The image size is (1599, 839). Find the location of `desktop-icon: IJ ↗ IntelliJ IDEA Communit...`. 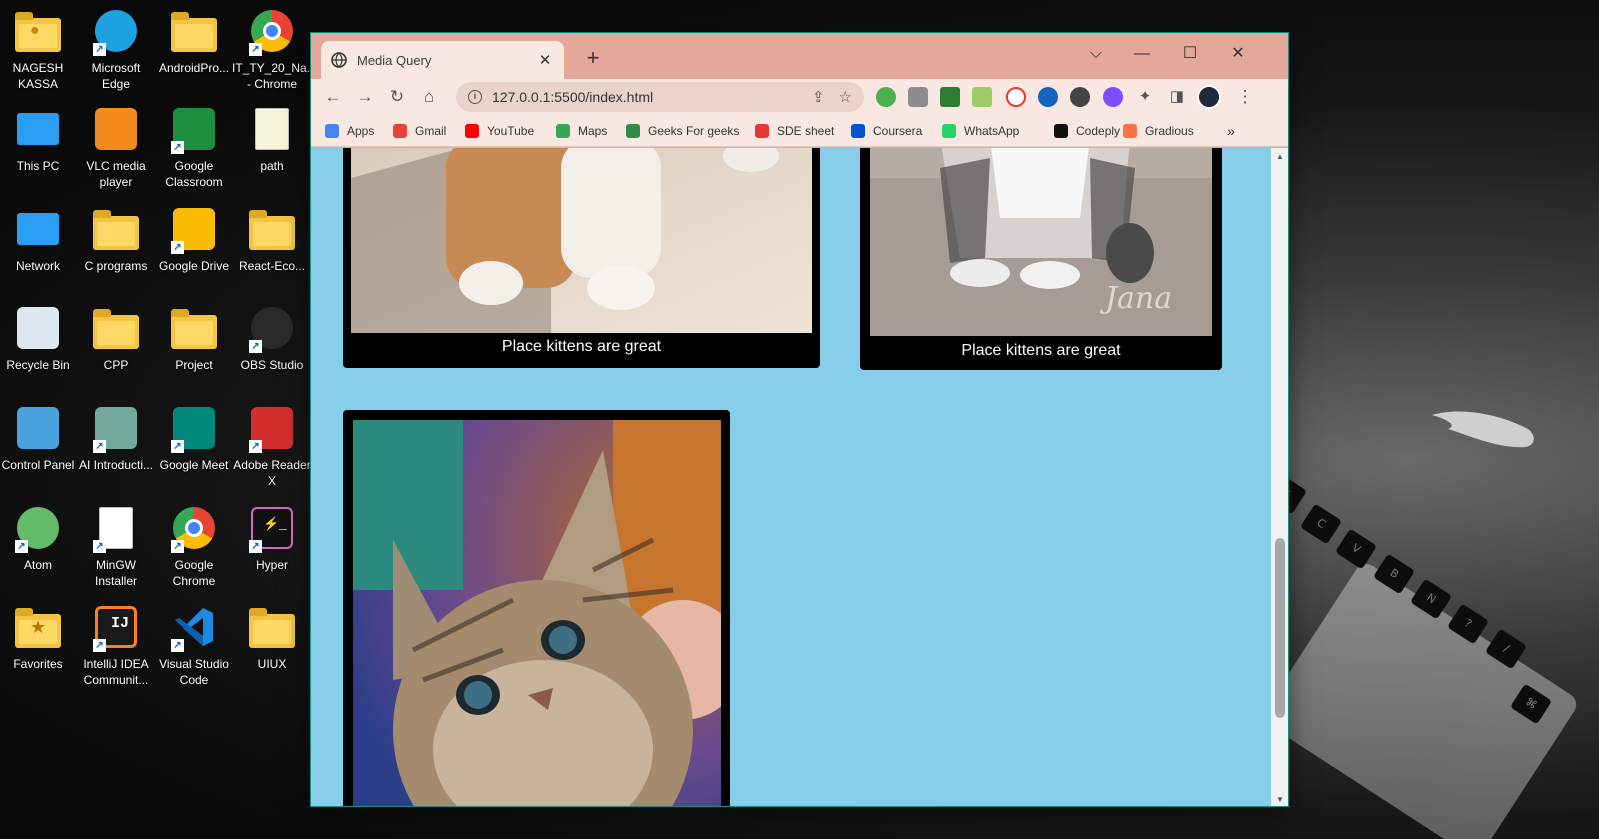

desktop-icon: IJ ↗ IntelliJ IDEA Communit... is located at coordinates (116, 648).